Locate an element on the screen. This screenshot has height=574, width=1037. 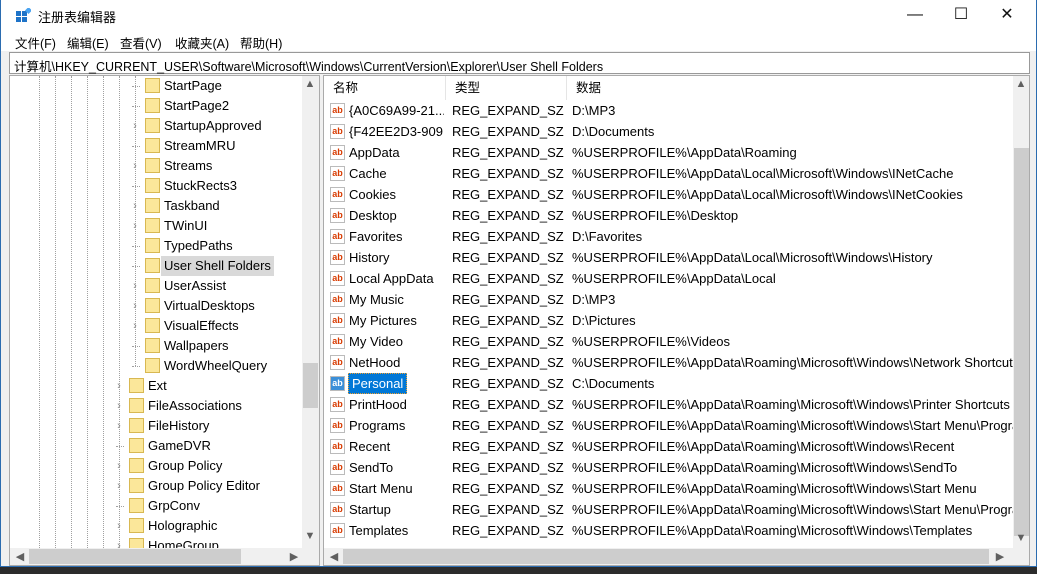
tree-item: Wallpapers is located at coordinates (155, 346).